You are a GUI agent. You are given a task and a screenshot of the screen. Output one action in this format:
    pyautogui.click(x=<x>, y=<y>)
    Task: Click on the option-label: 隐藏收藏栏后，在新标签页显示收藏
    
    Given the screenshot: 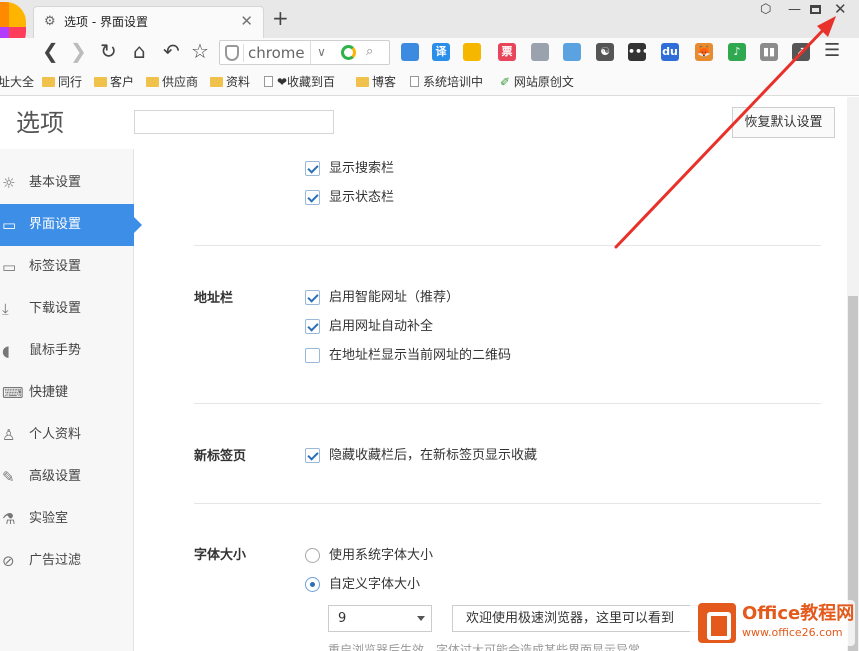 What is the action you would take?
    pyautogui.click(x=433, y=455)
    